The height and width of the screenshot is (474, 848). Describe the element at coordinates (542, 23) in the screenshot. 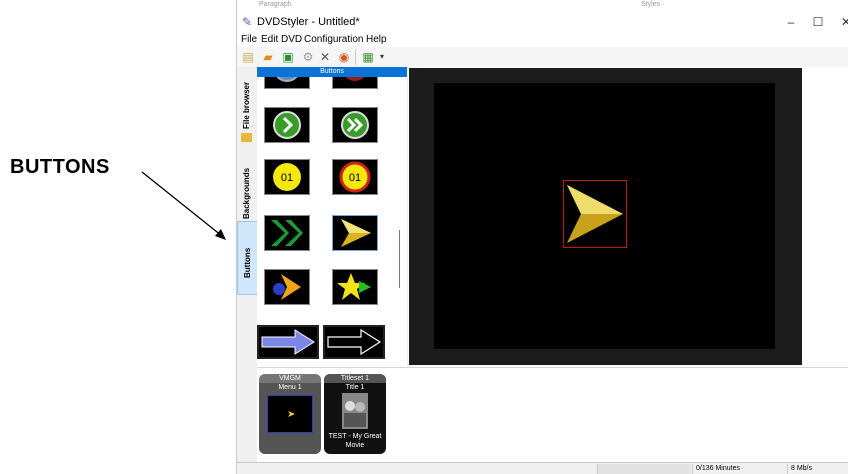

I see `title-bar: ✎ DVDStyler - Untitled* – ☐ ✕` at that location.